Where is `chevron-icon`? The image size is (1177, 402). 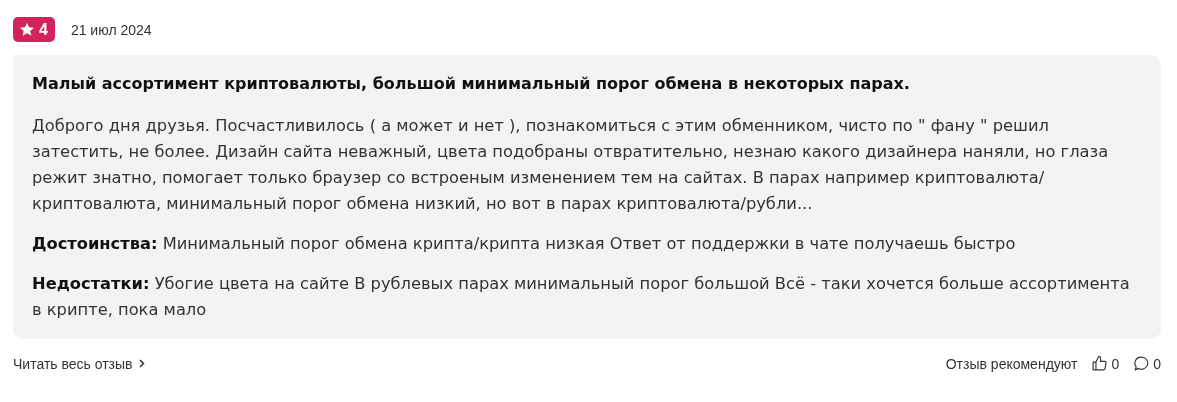 chevron-icon is located at coordinates (141, 363).